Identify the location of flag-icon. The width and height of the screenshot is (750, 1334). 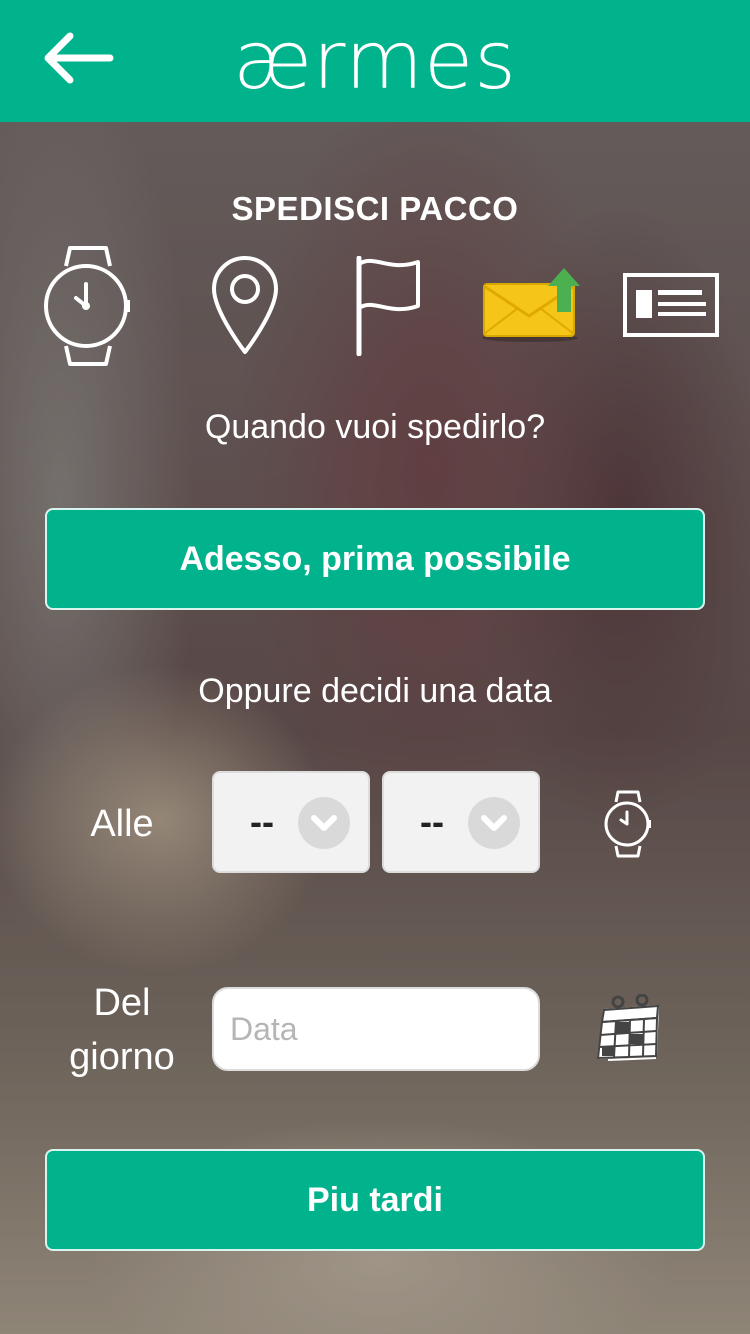
(388, 306).